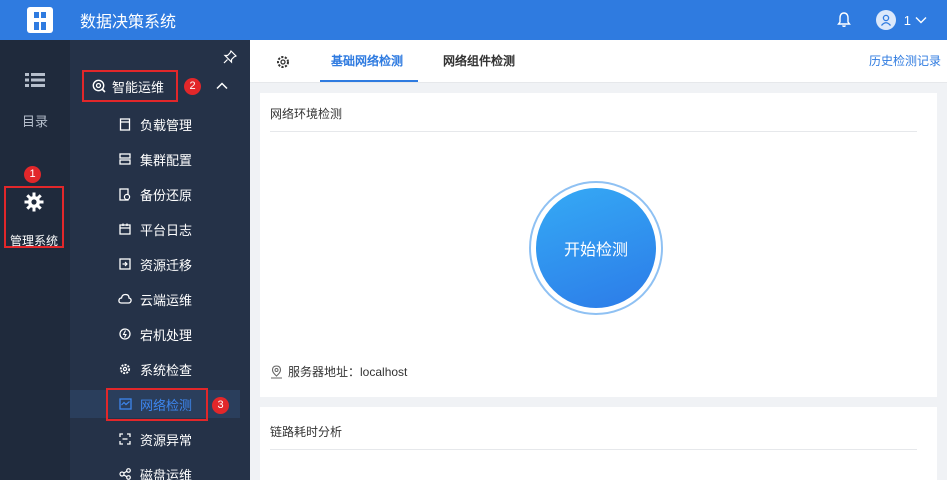  Describe the element at coordinates (166, 370) in the screenshot. I see `sidebar-item-label: 系统检查` at that location.